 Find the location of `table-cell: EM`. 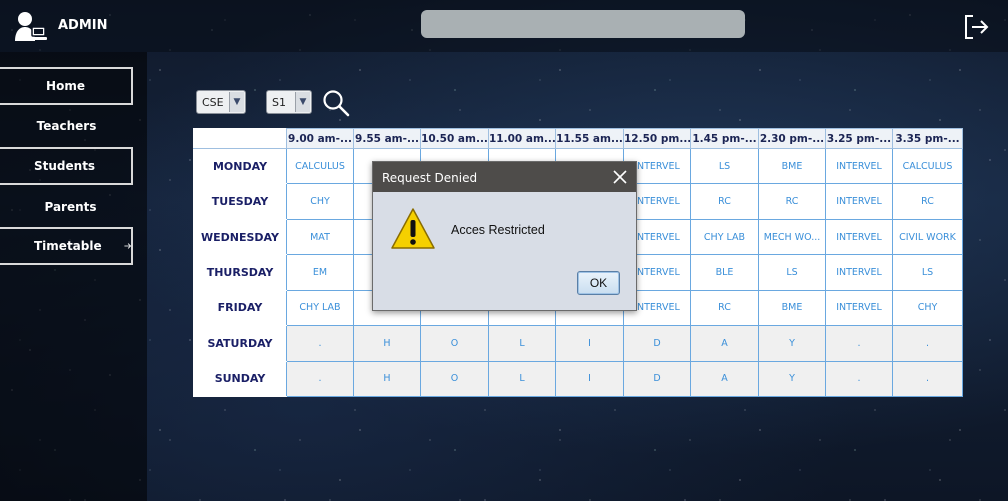

table-cell: EM is located at coordinates (320, 272).